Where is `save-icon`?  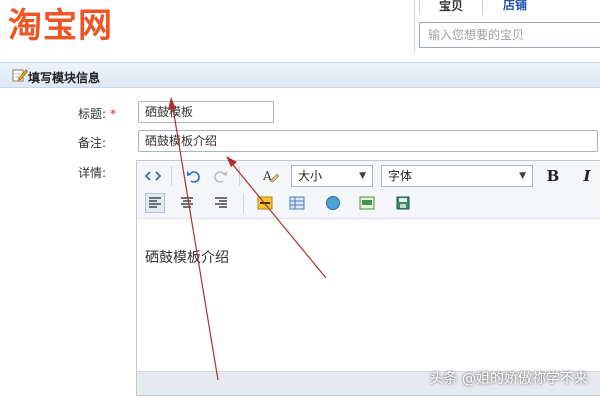 save-icon is located at coordinates (403, 203).